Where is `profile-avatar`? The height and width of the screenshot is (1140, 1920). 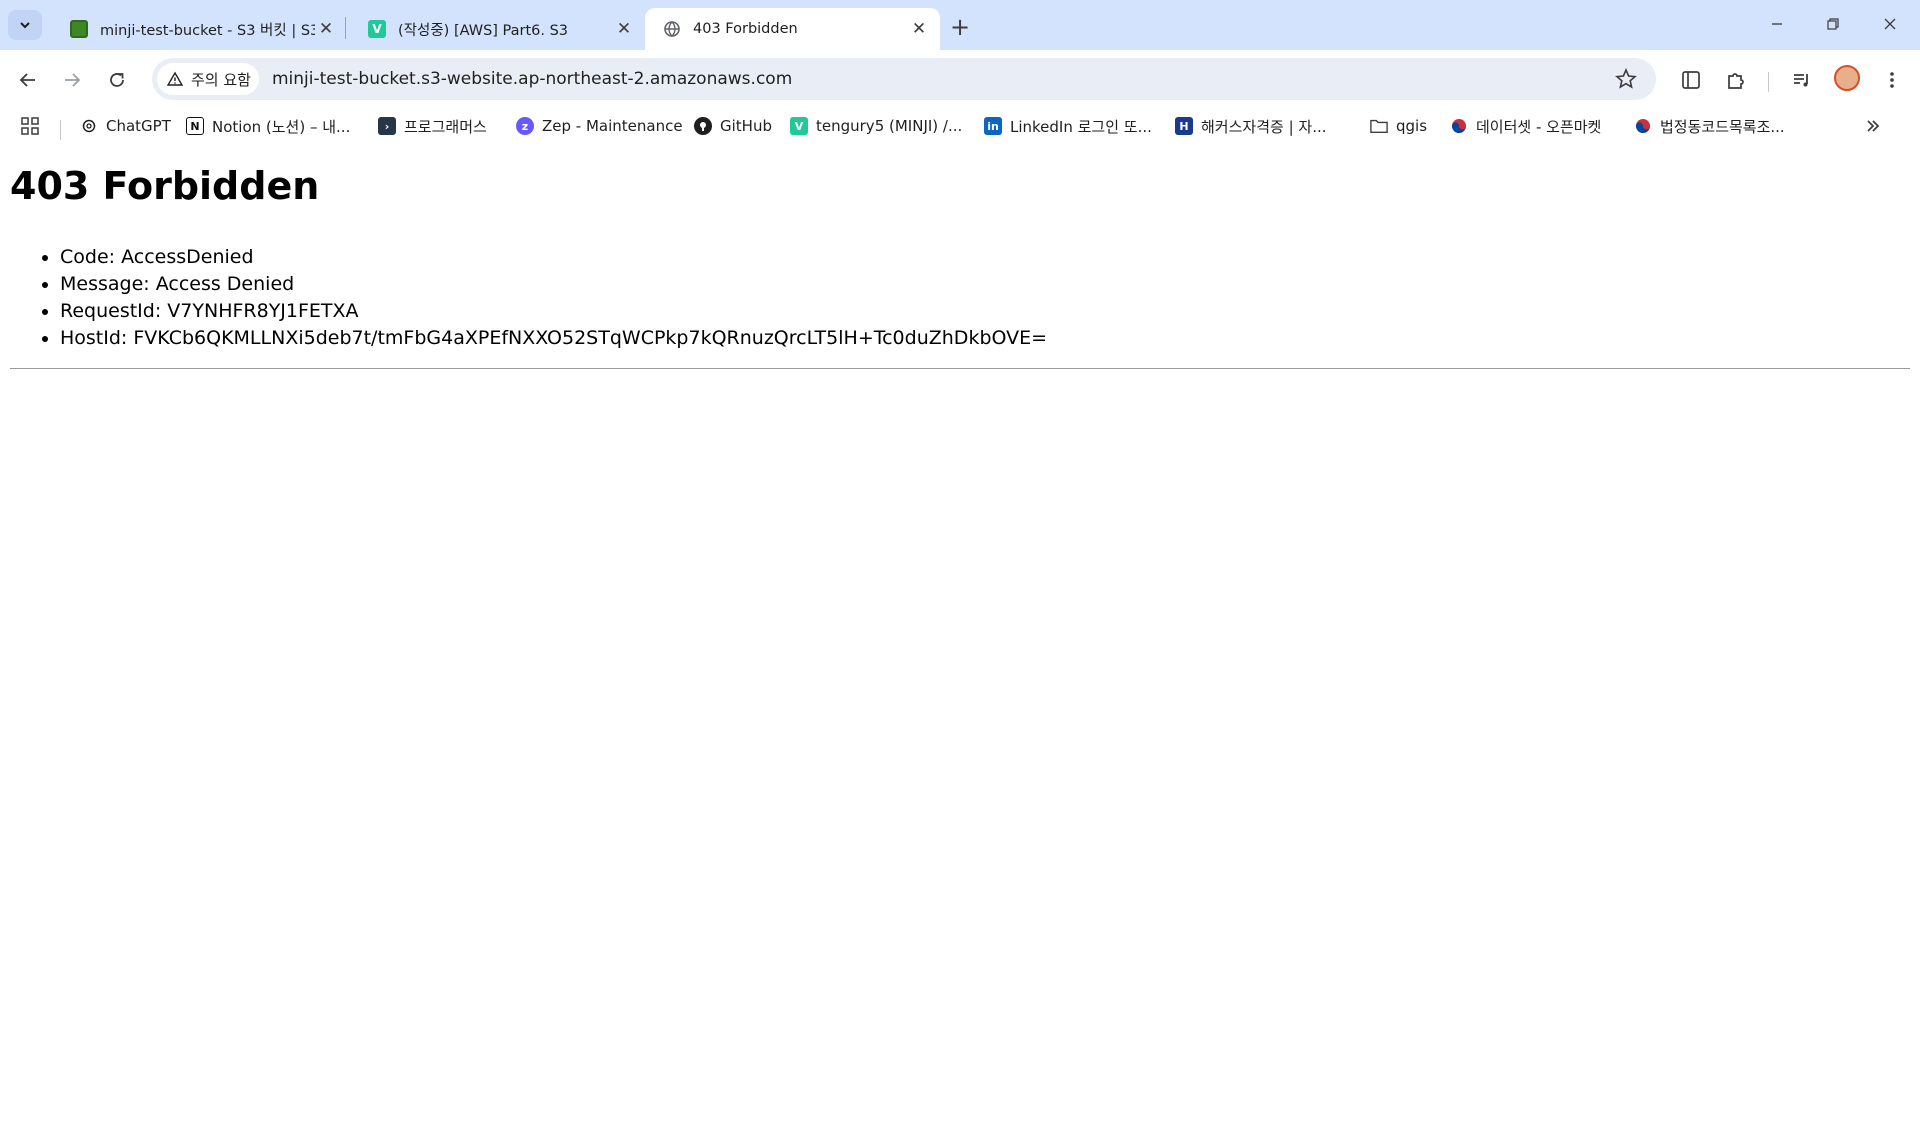 profile-avatar is located at coordinates (1847, 78).